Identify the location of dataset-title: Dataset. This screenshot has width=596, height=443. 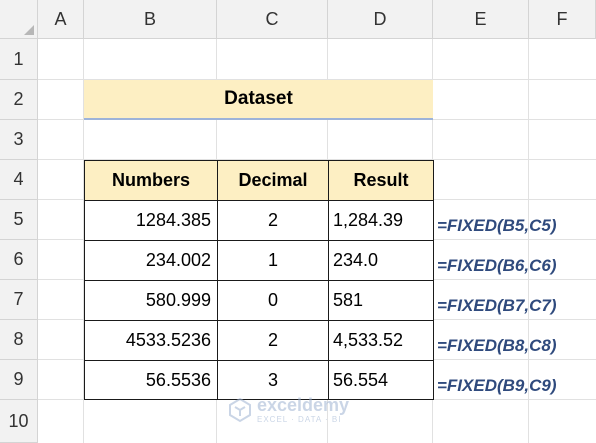
(258, 100).